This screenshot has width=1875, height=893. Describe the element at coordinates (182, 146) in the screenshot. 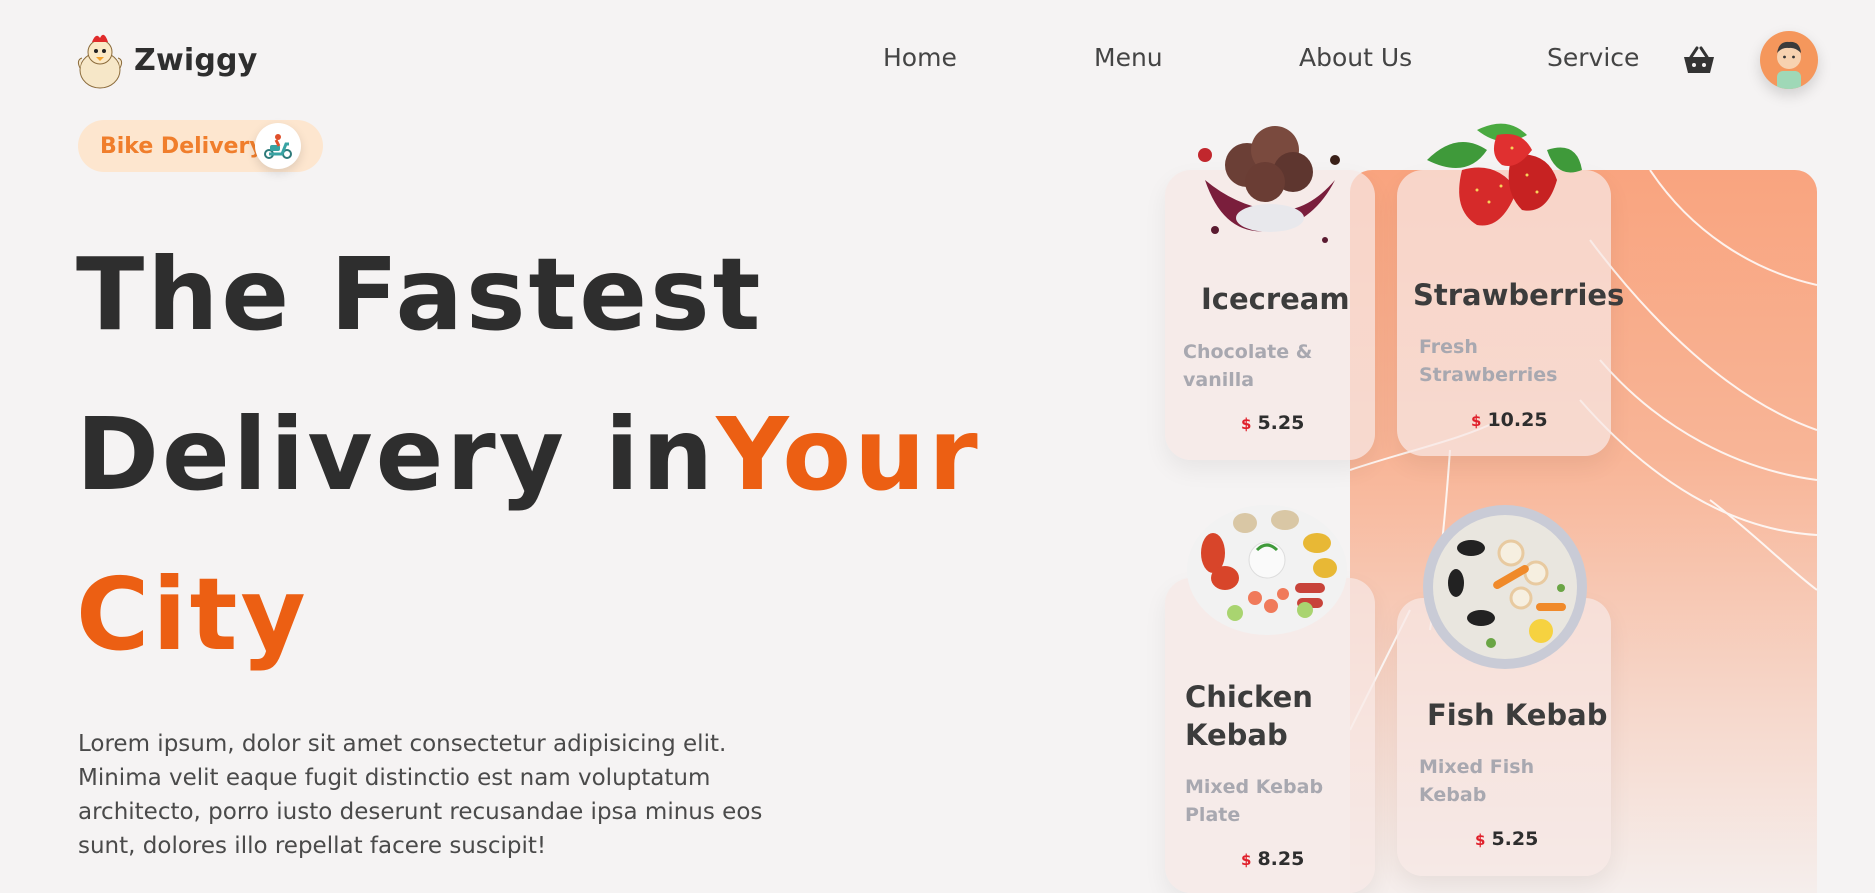

I see `badge-label: Bike Delivery` at that location.